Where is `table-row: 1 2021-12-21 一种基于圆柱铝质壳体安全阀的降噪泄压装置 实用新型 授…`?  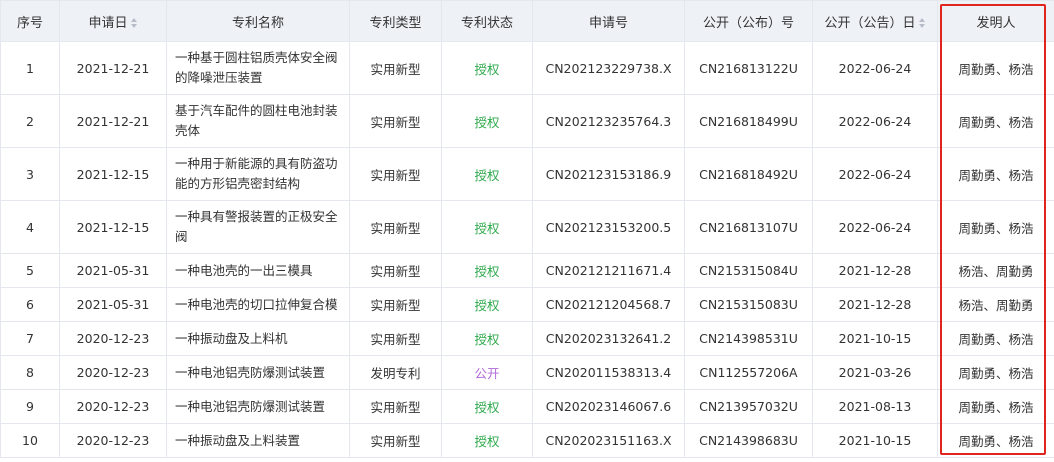 table-row: 1 2021-12-21 一种基于圆柱铝质壳体安全阀的降噪泄压装置 实用新型 授… is located at coordinates (527, 68).